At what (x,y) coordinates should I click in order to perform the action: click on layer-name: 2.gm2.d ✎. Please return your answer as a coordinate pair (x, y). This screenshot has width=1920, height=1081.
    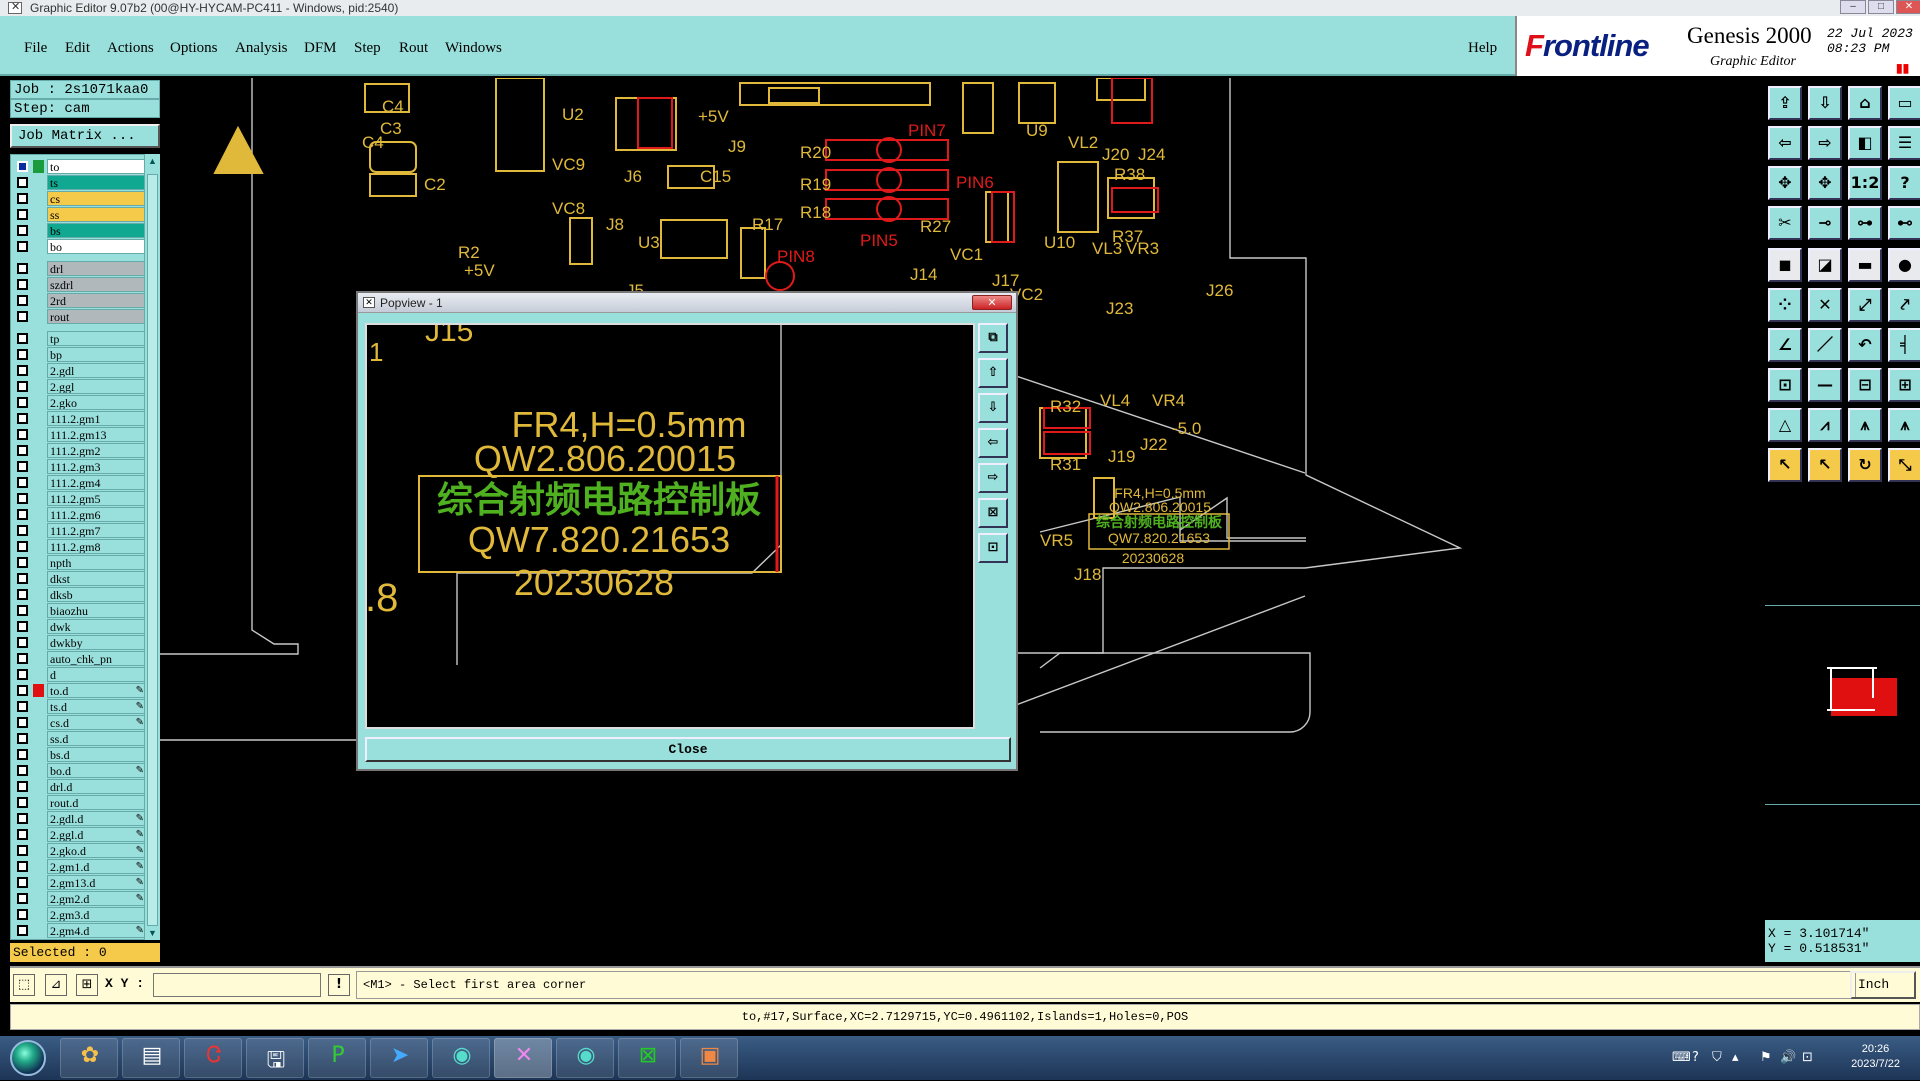
    Looking at the image, I should click on (97, 898).